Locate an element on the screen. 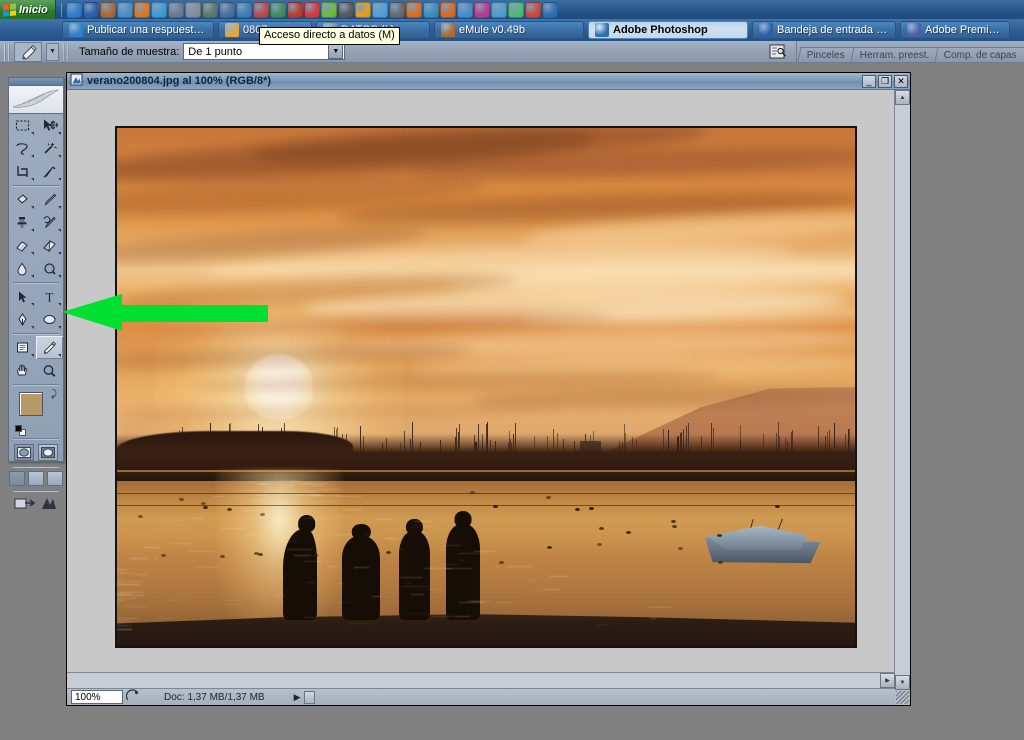  full-screen-mode-button is located at coordinates (55, 478).